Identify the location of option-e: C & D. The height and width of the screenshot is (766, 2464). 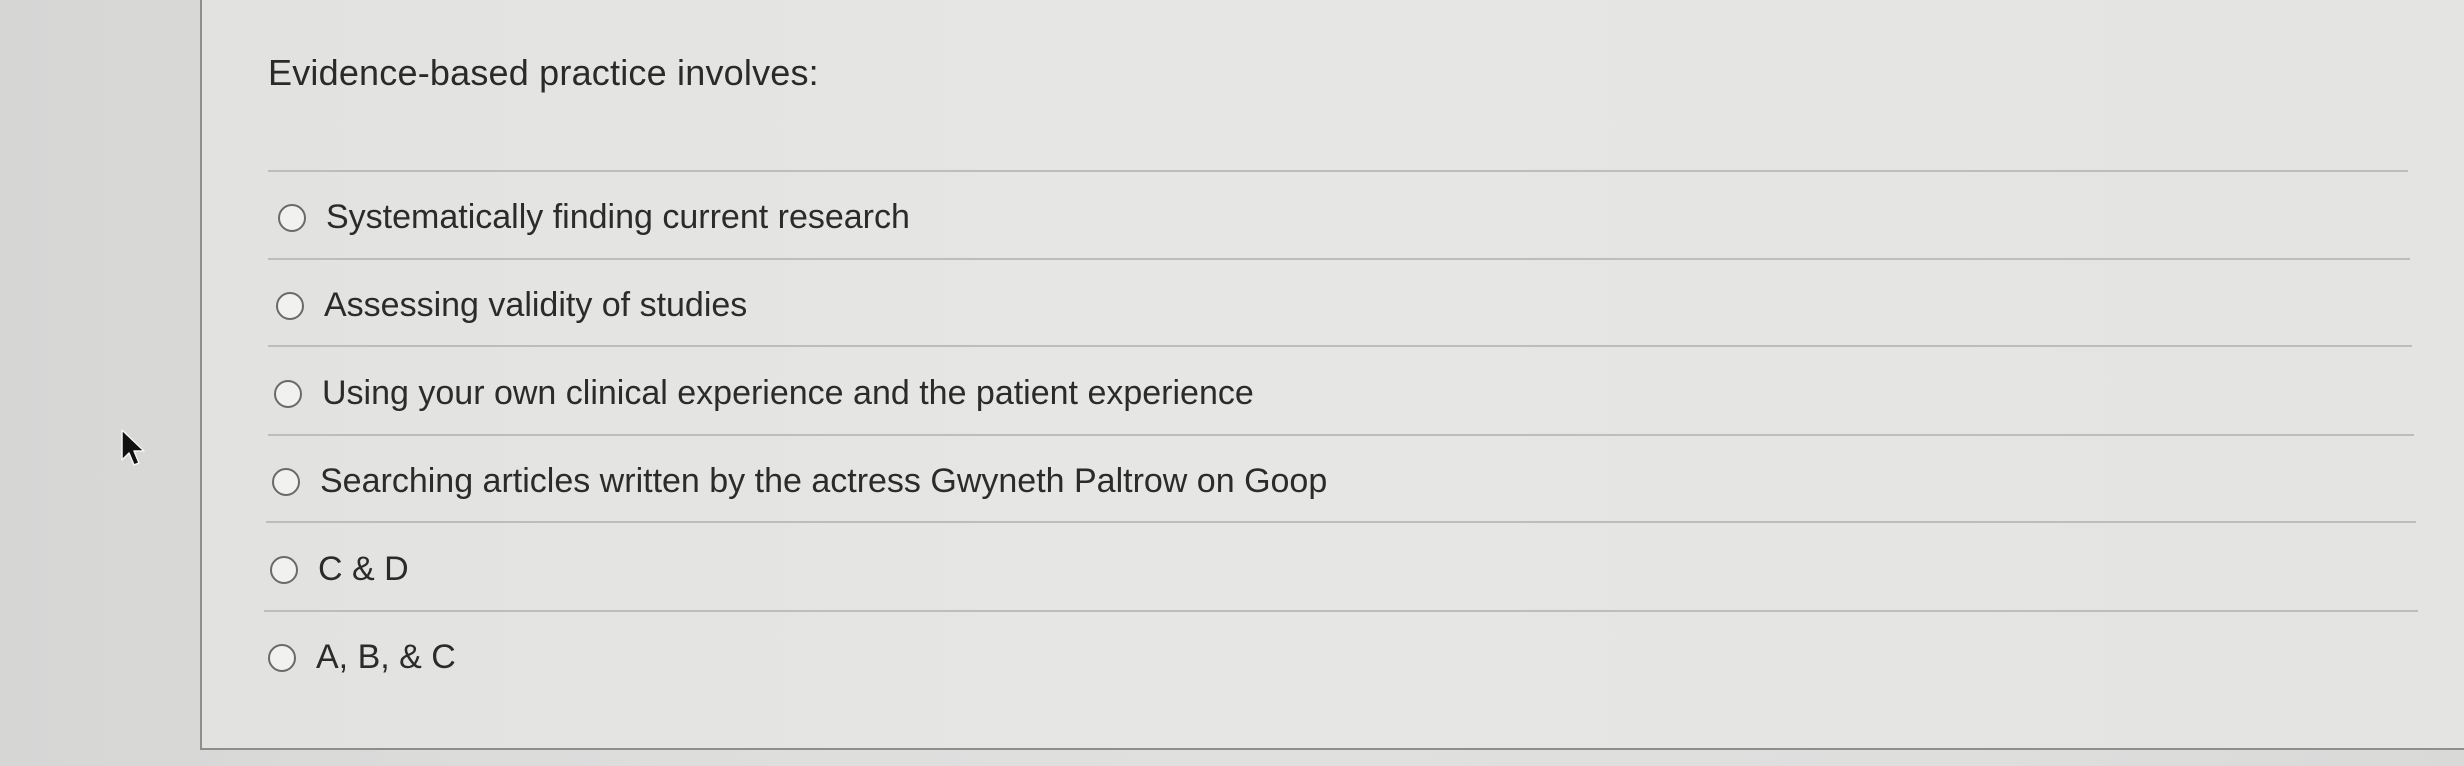
(339, 569).